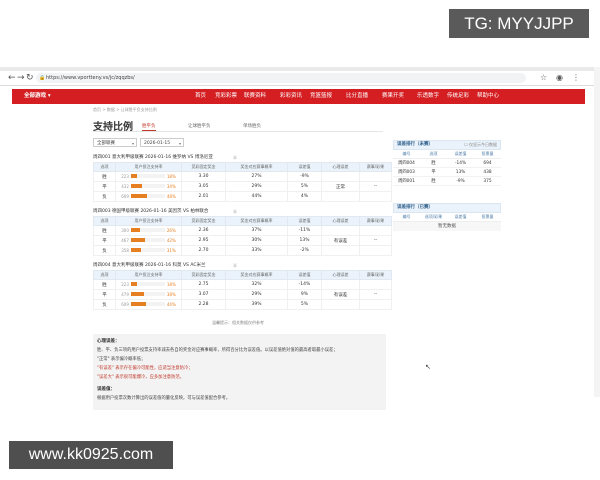 This screenshot has width=600, height=480. I want to click on tab-divider, so click(238, 131).